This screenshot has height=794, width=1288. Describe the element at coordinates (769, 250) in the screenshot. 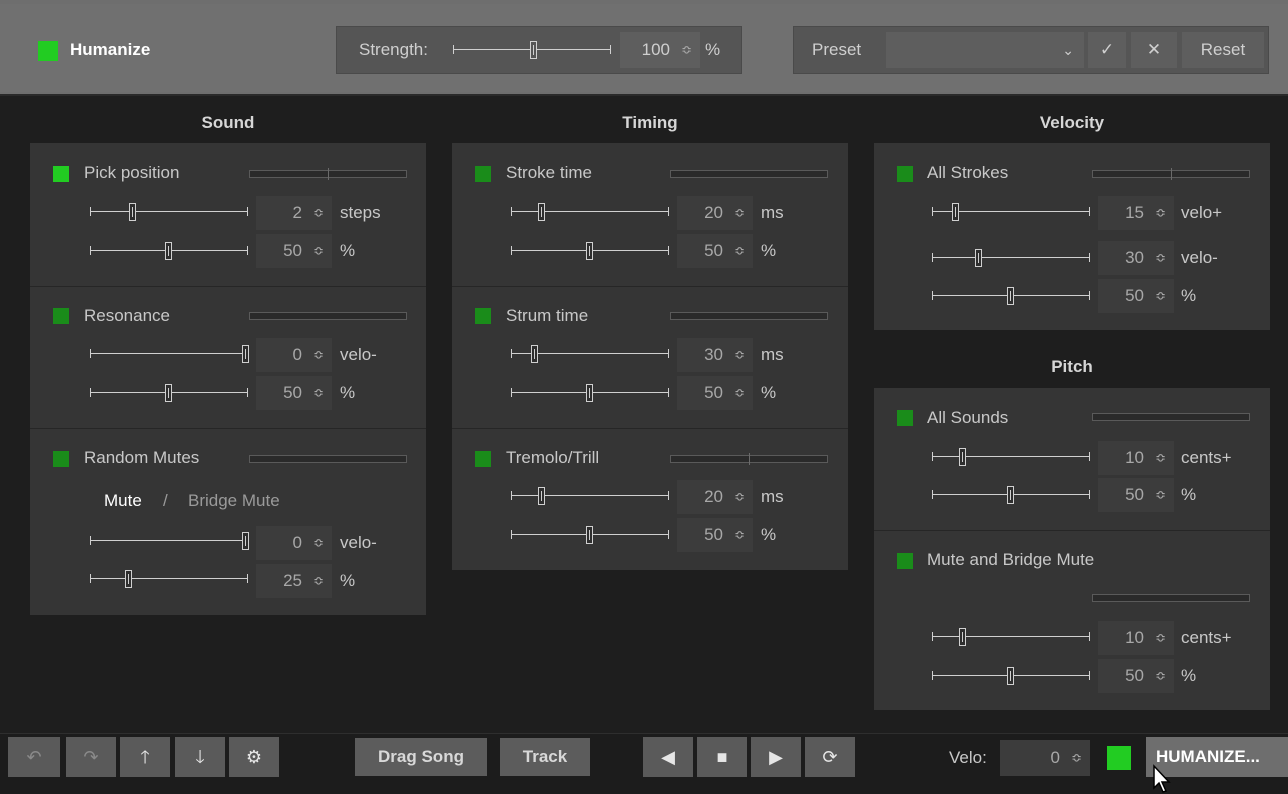

I see `stroke-prob-unit: %` at that location.